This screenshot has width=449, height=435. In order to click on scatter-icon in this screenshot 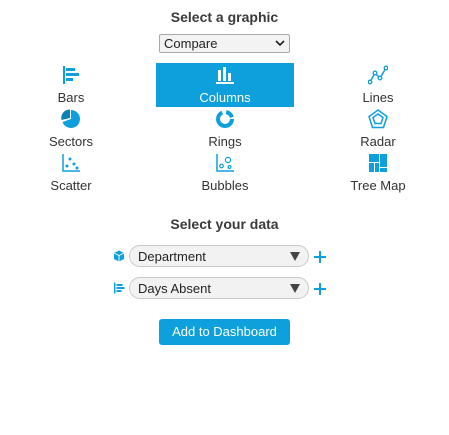, I will do `click(71, 163)`.